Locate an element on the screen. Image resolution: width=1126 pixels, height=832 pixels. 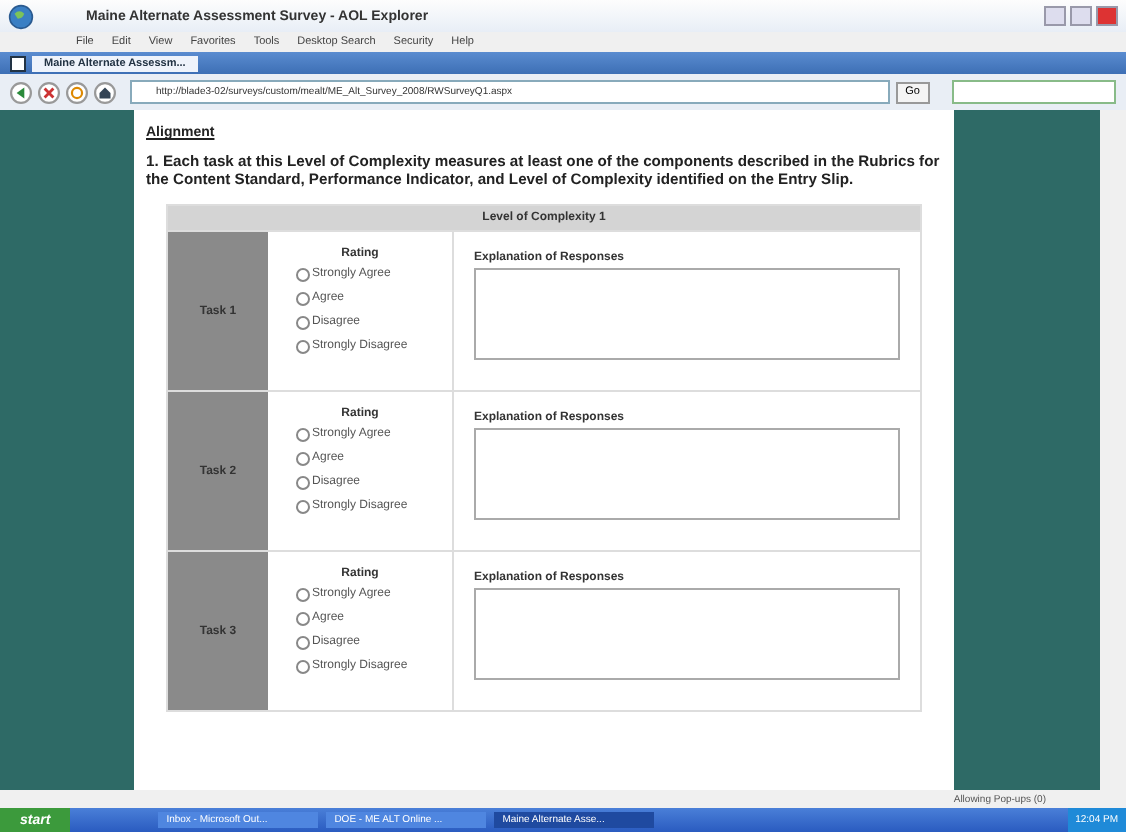
home-button is located at coordinates (105, 92).